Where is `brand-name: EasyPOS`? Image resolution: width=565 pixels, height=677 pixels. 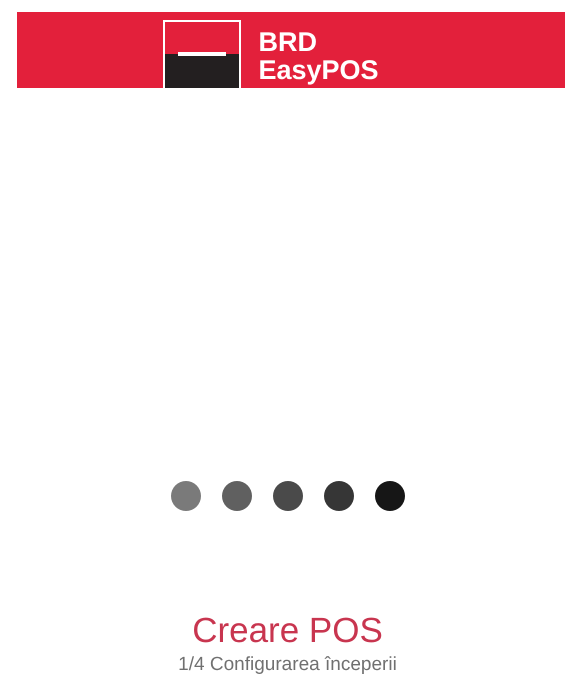 brand-name: EasyPOS is located at coordinates (318, 70).